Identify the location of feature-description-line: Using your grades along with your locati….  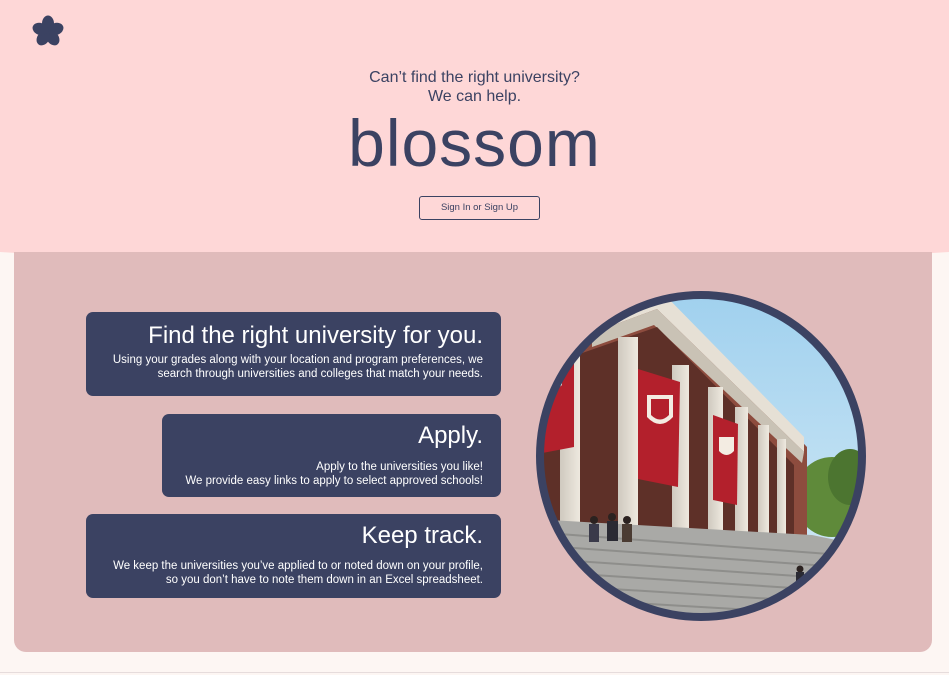
(297, 360).